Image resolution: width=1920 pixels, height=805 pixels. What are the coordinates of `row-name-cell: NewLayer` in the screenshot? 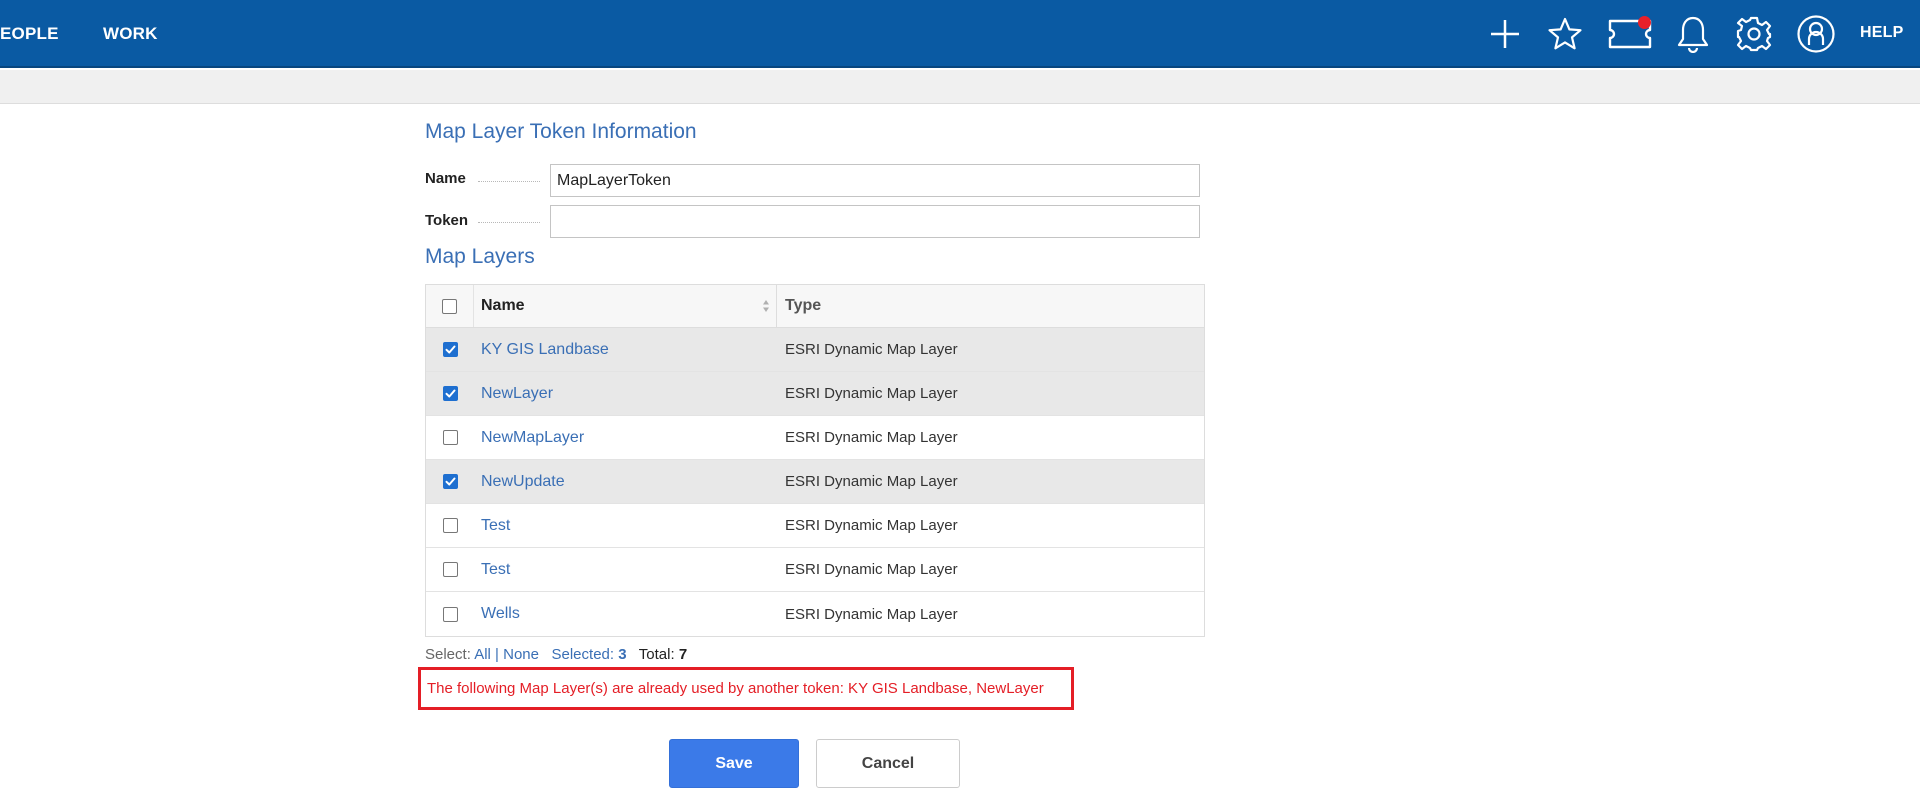 It's located at (625, 393).